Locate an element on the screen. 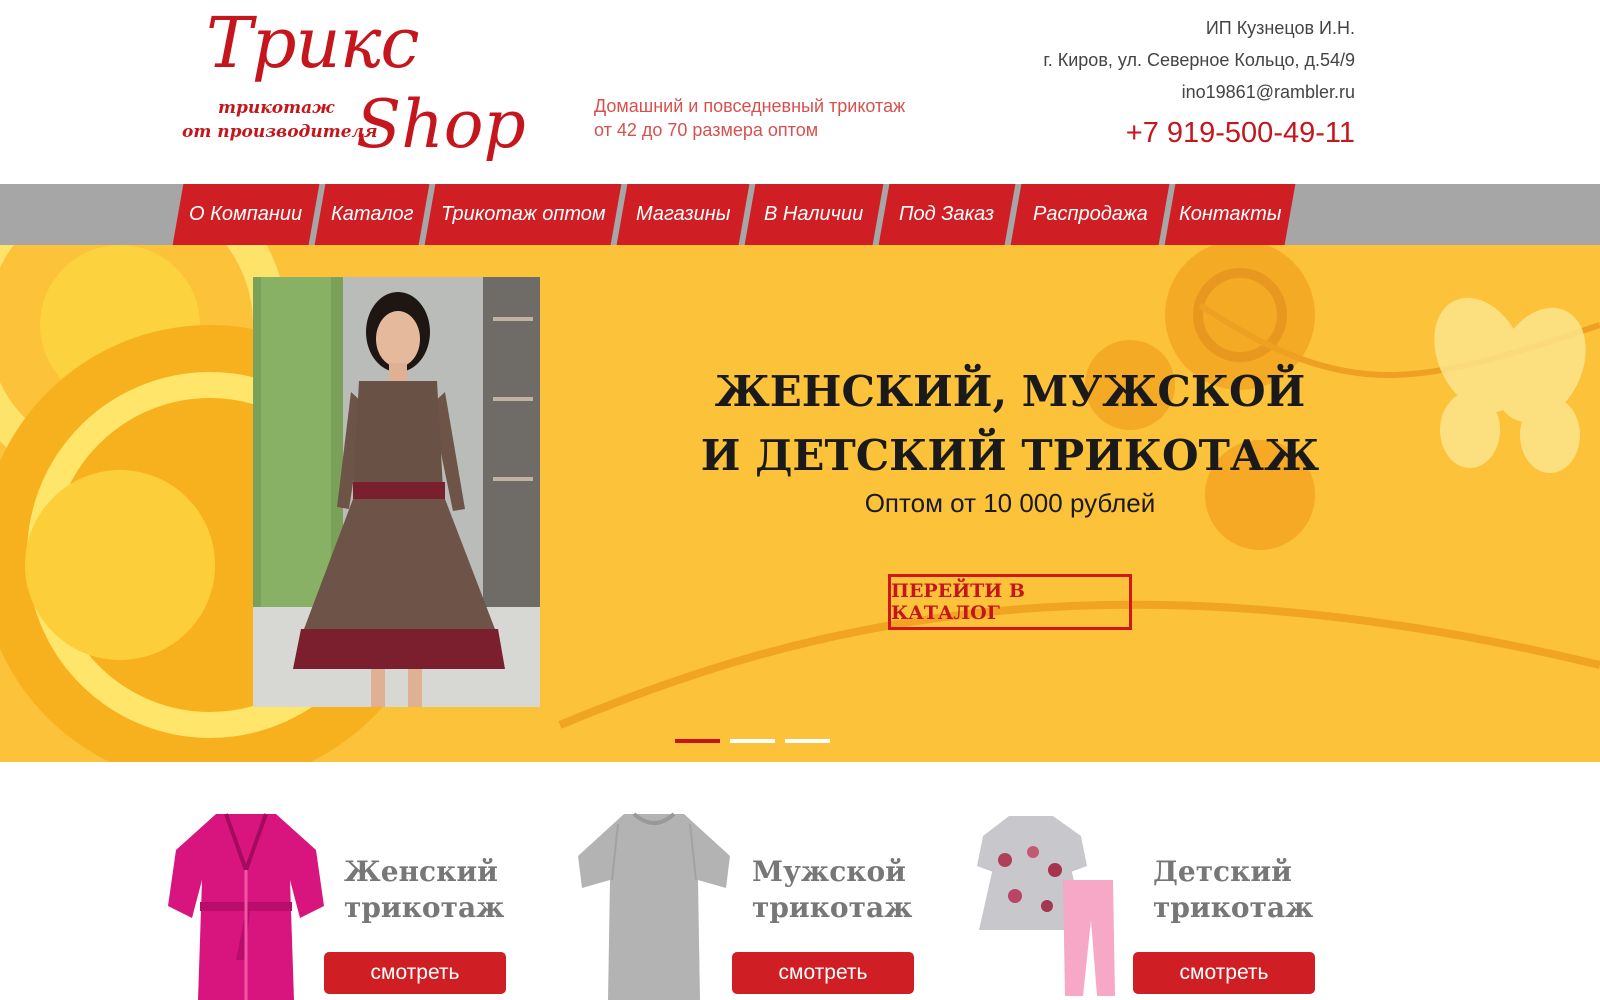 This screenshot has height=1000, width=1600. category-title-line: Детский is located at coordinates (1222, 871).